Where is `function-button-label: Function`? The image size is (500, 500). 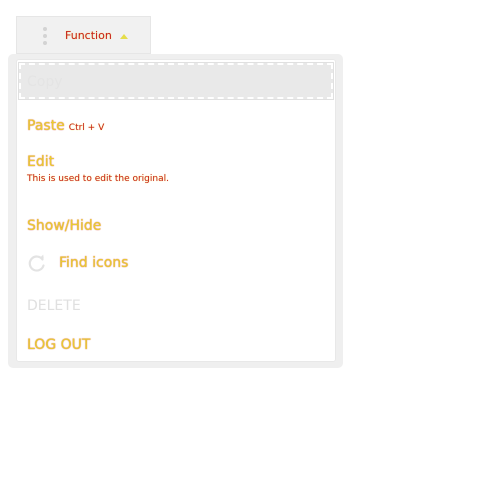 function-button-label: Function is located at coordinates (88, 35).